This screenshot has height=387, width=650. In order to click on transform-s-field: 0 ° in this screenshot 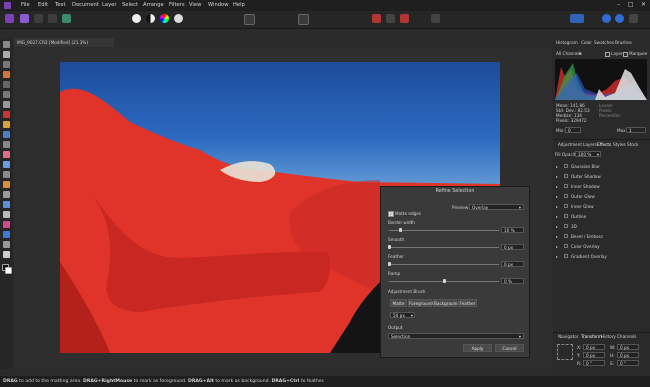, I will do `click(628, 363)`.